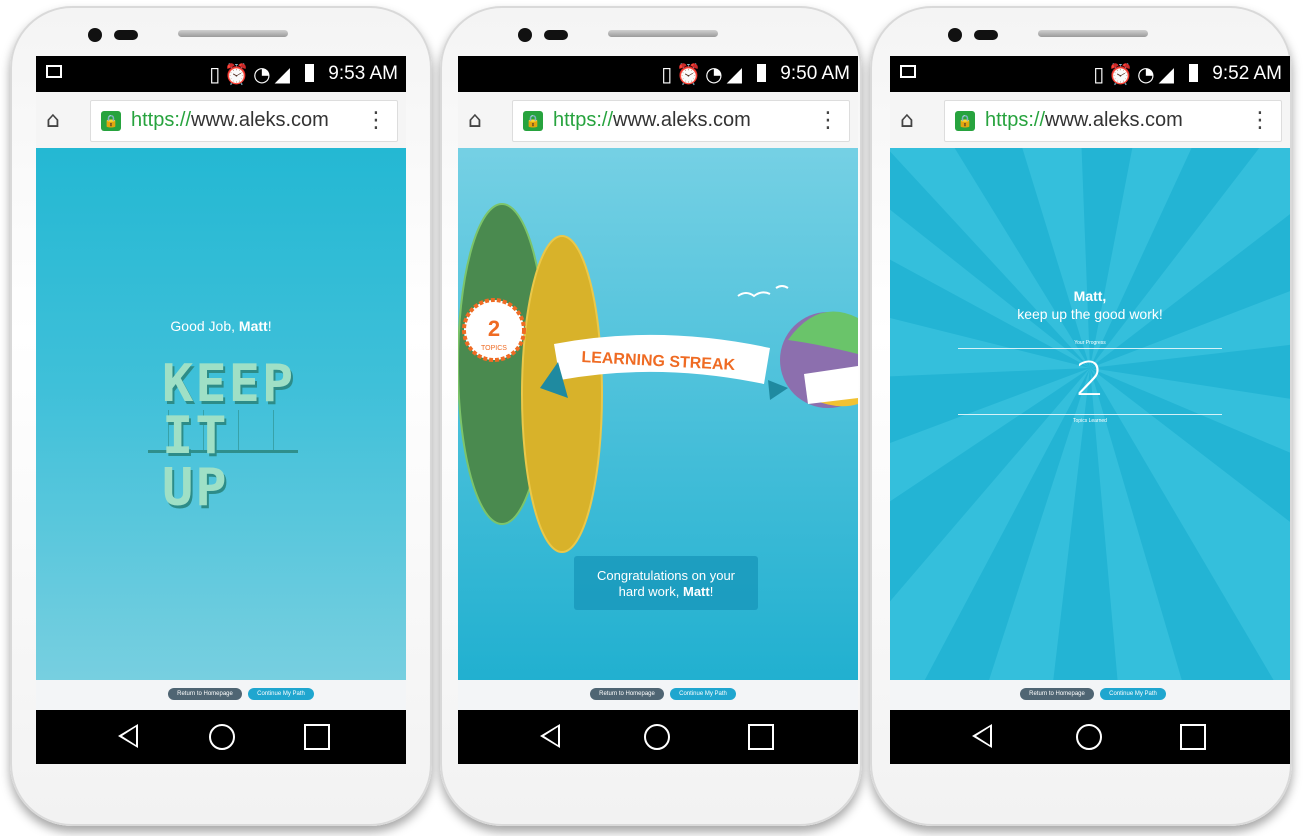 The image size is (1303, 836). I want to click on greeting: Good Job, Matt!, so click(221, 326).